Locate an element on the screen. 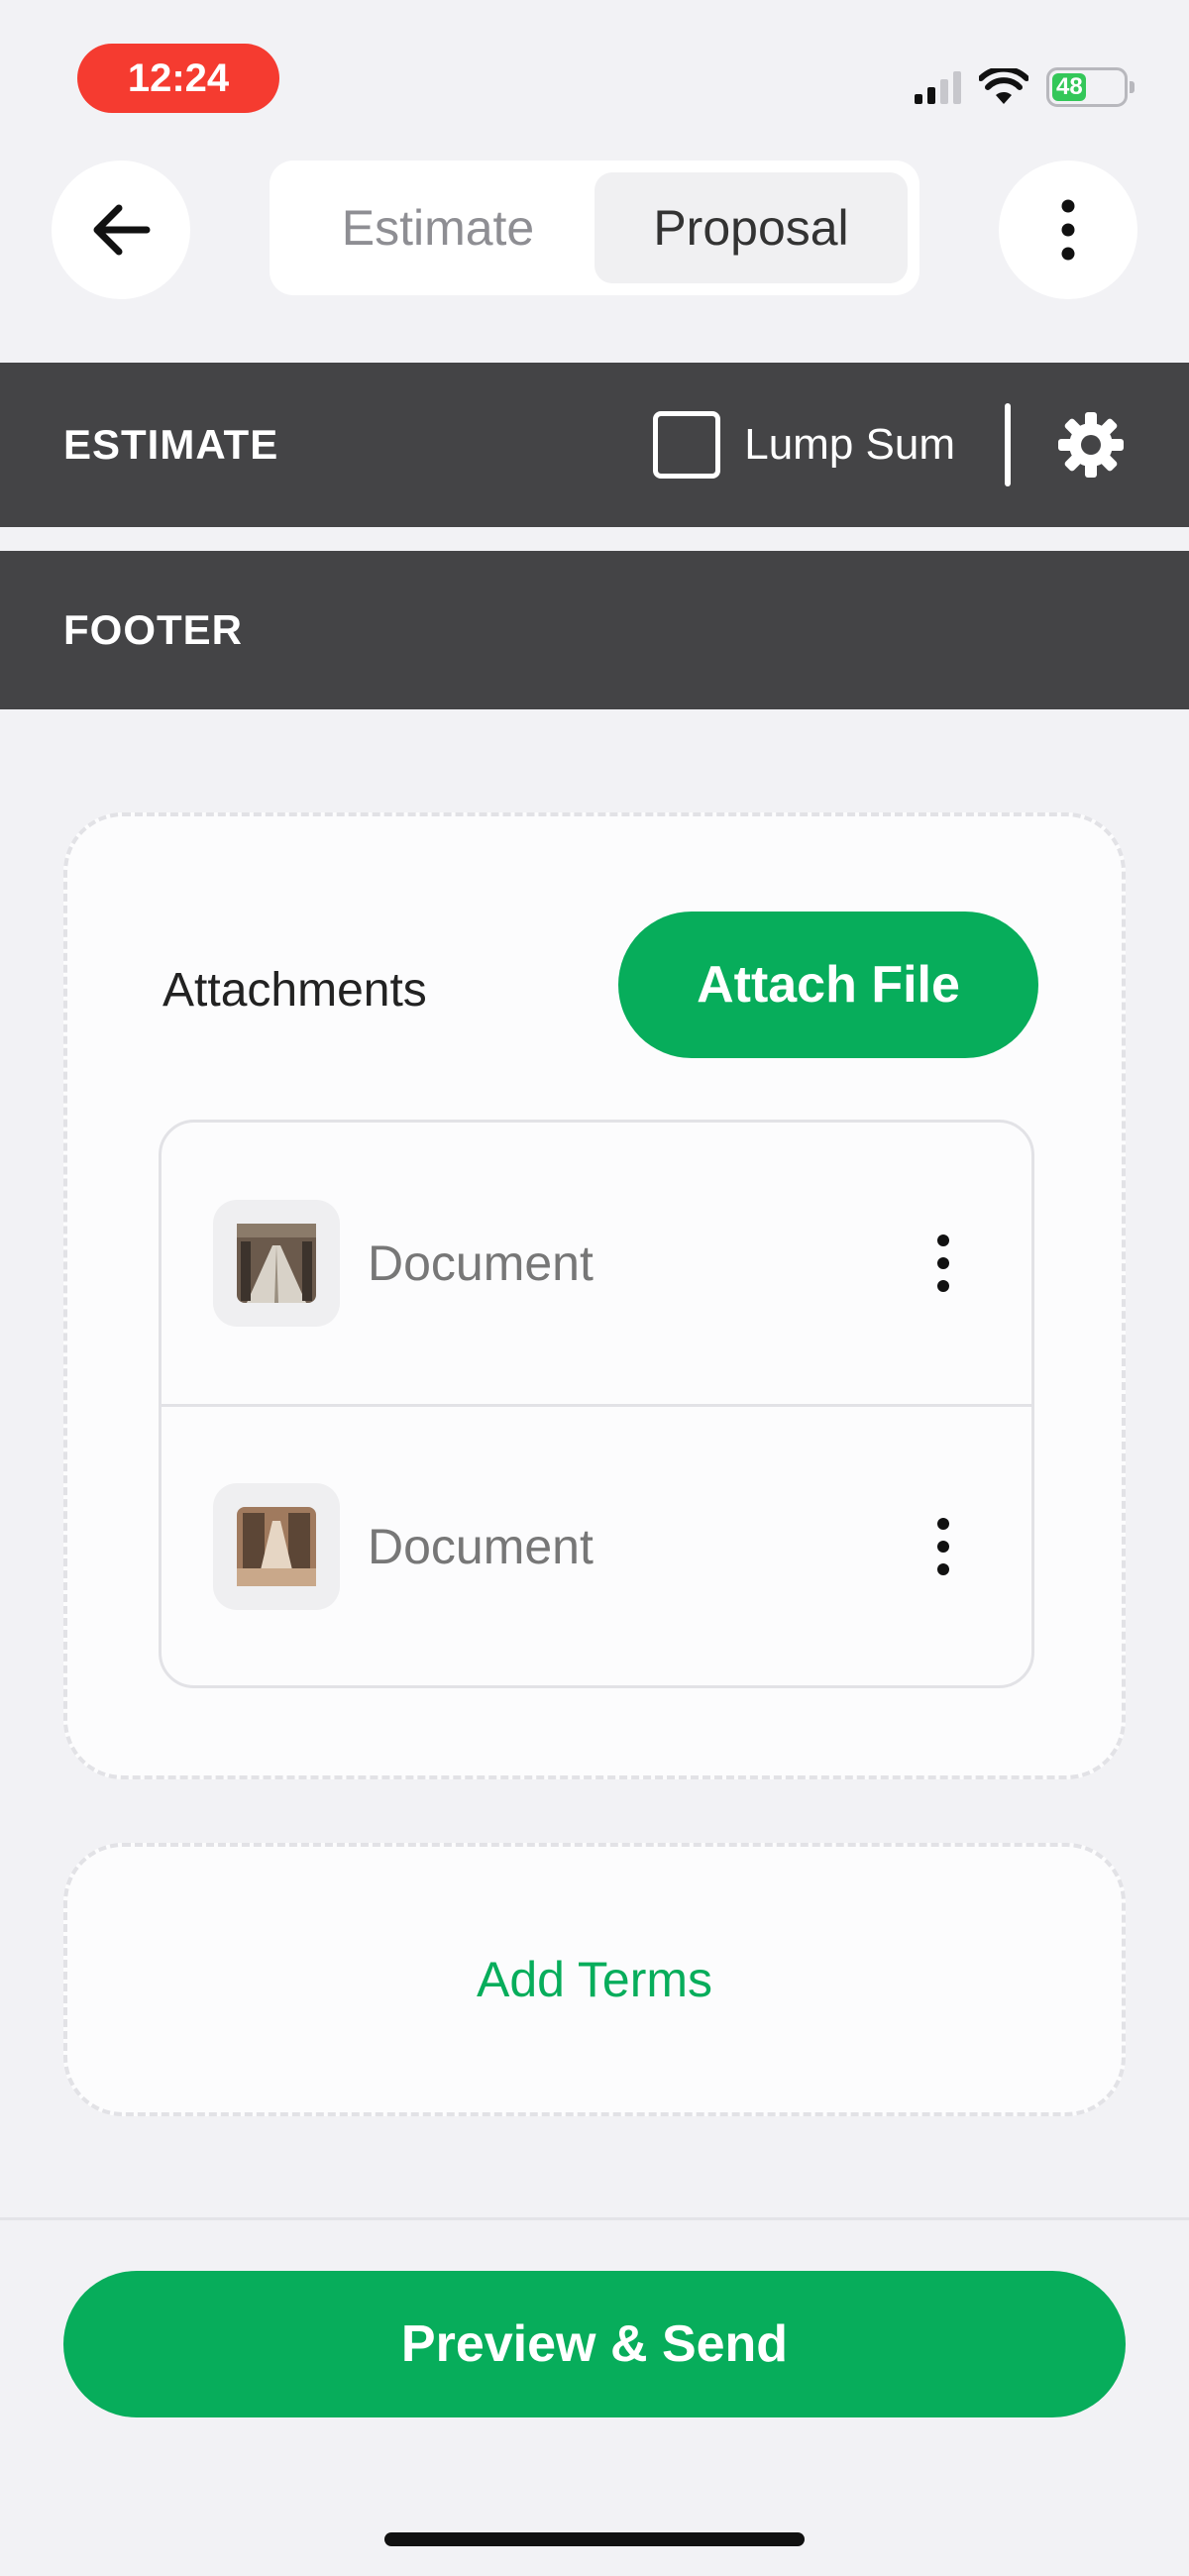 This screenshot has height=2576, width=1189. status-time: 12:24 is located at coordinates (178, 78).